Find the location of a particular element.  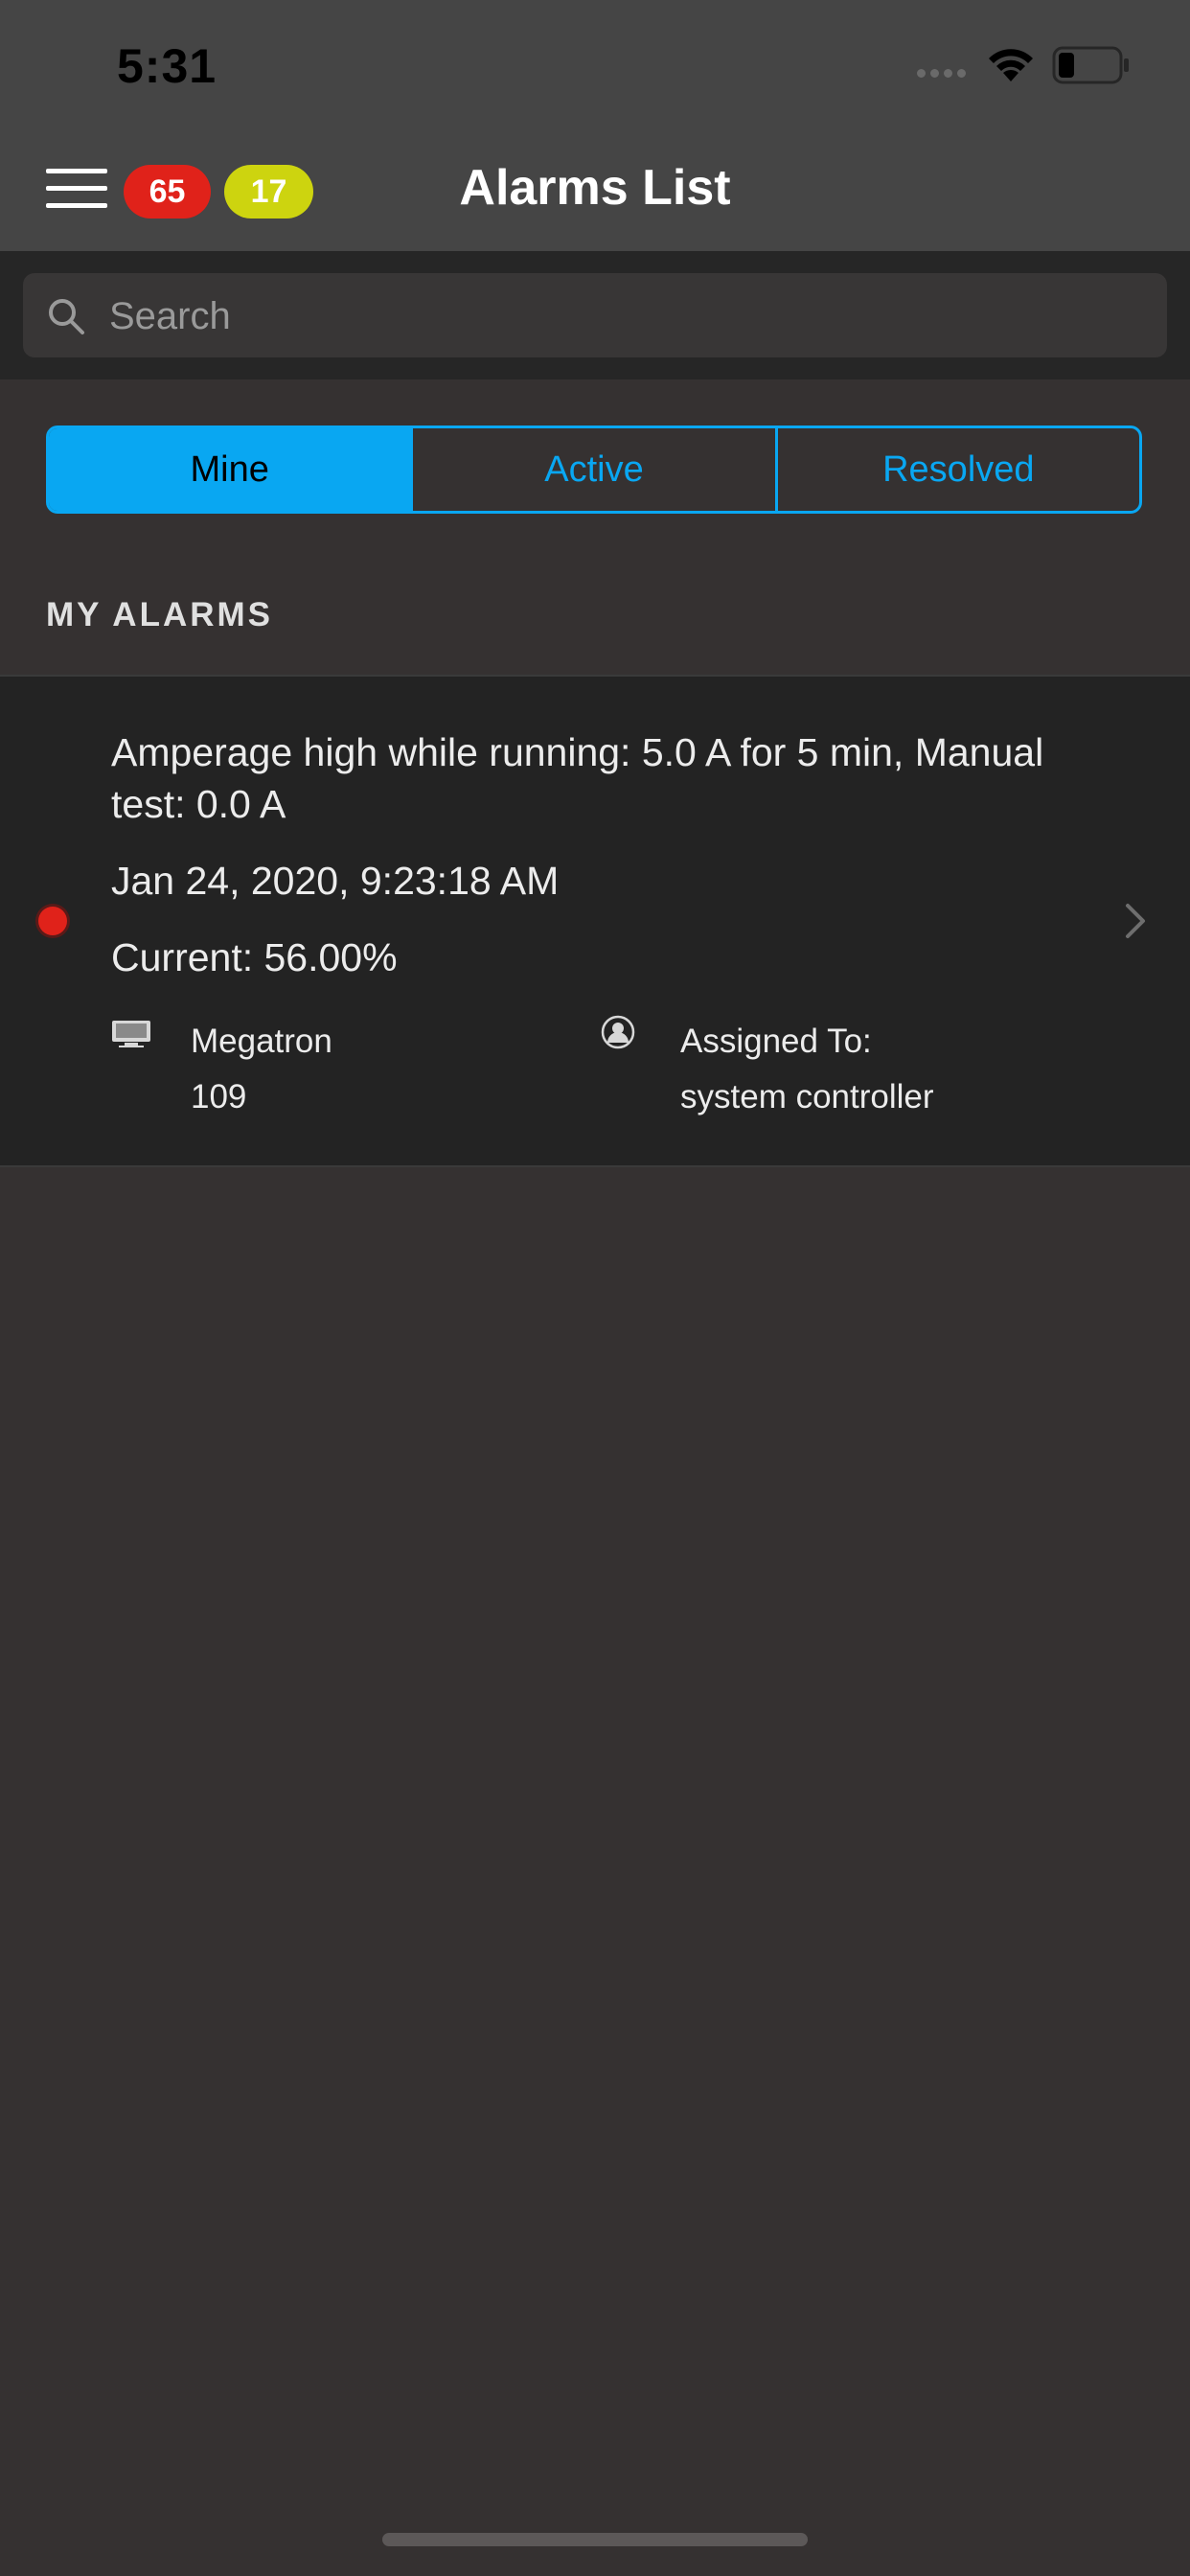

page-title: Alarms List is located at coordinates (595, 188).